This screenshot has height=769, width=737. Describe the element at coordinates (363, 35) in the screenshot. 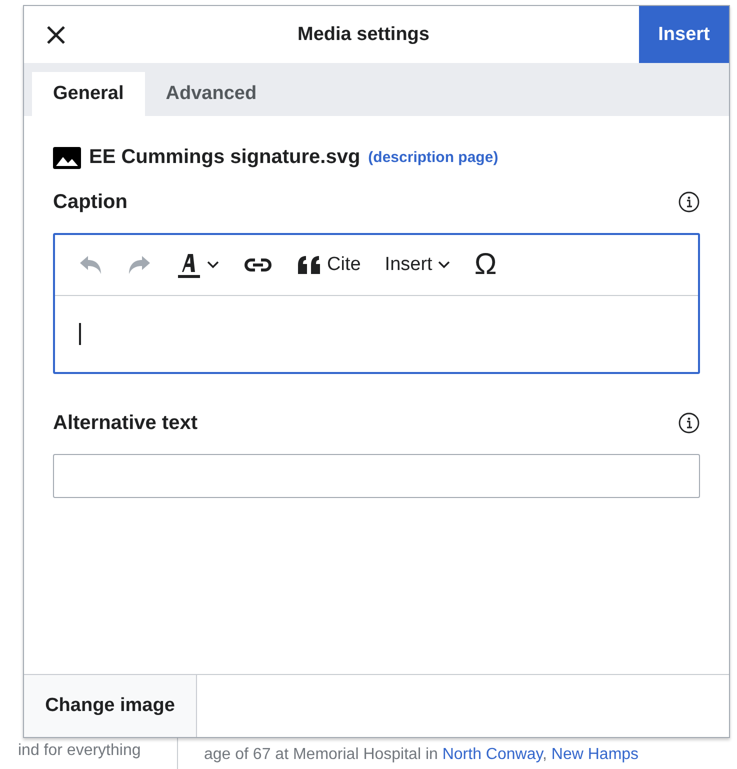

I see `dialog-title: Media settings` at that location.